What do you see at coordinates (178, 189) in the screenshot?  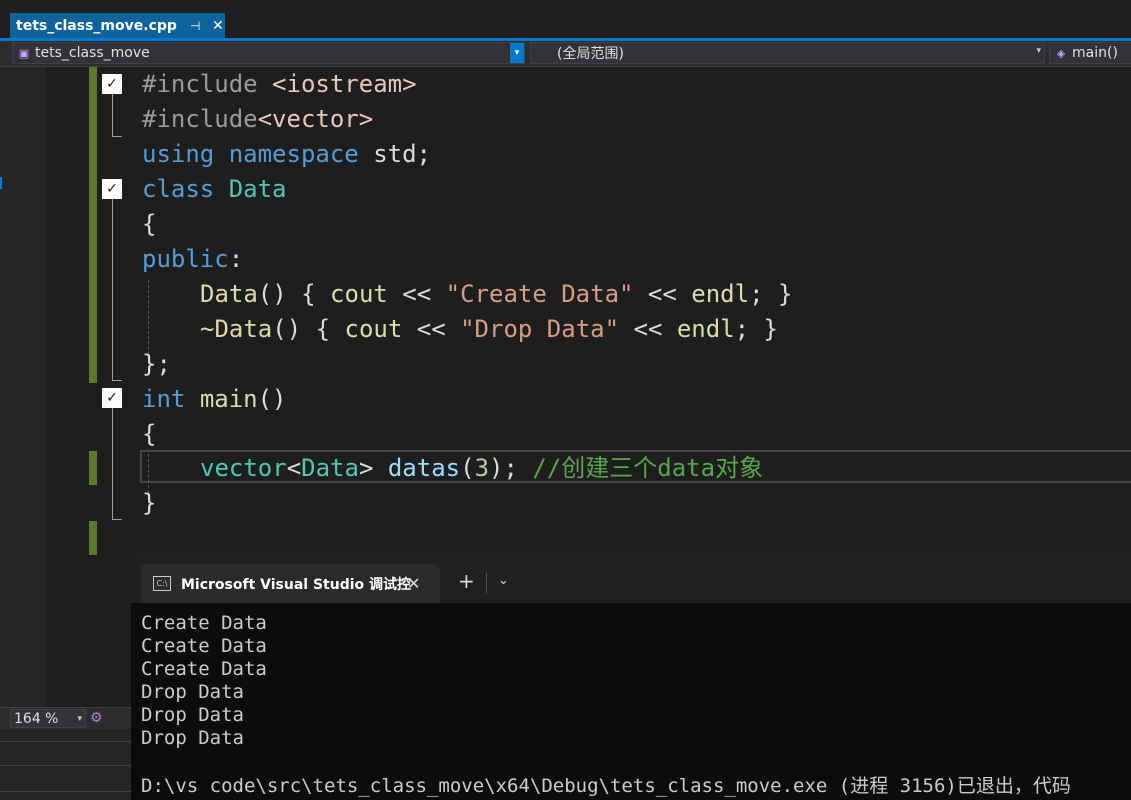 I see `keyword: class` at bounding box center [178, 189].